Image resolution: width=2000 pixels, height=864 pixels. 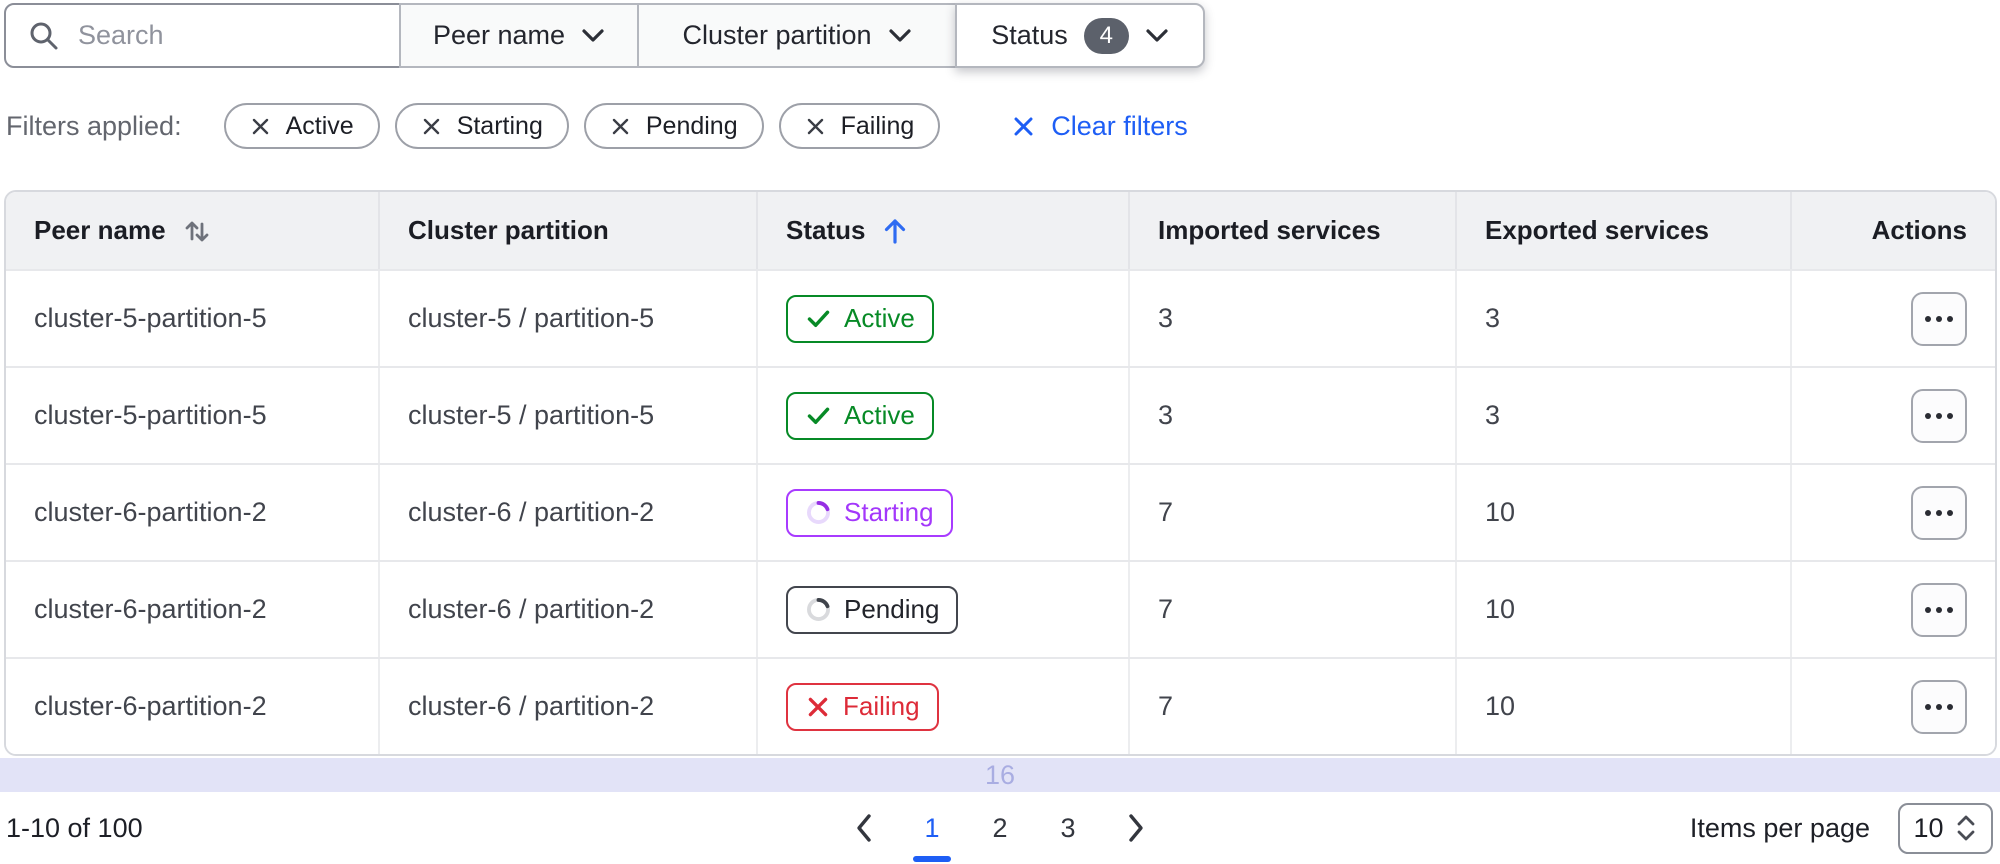 I want to click on overflow-row-band: 16, so click(x=1000, y=775).